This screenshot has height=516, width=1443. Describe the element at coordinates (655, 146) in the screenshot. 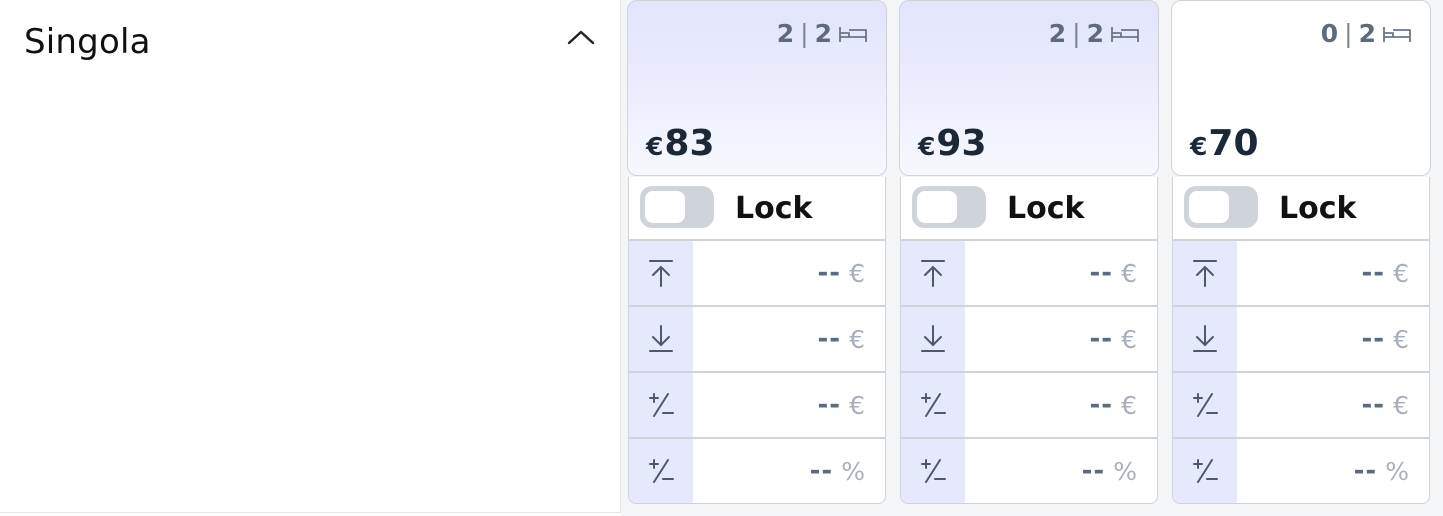

I see `currency-symbol: €` at that location.